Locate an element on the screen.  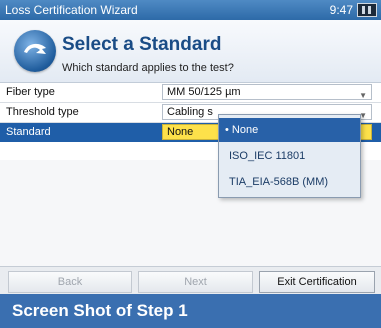
threshold-type-value: Cabling s is located at coordinates (190, 112).